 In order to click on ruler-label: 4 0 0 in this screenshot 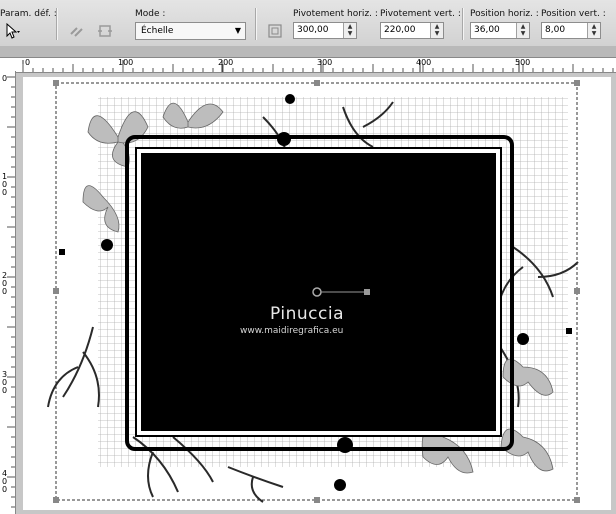, I will do `click(5, 481)`.